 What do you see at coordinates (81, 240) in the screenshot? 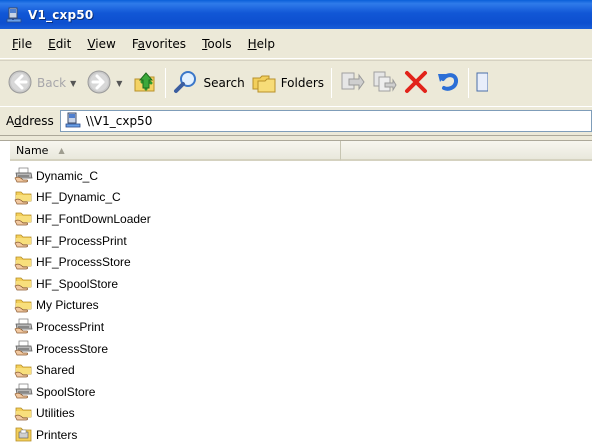
I see `list-item-label: HF_ProcessPrint` at bounding box center [81, 240].